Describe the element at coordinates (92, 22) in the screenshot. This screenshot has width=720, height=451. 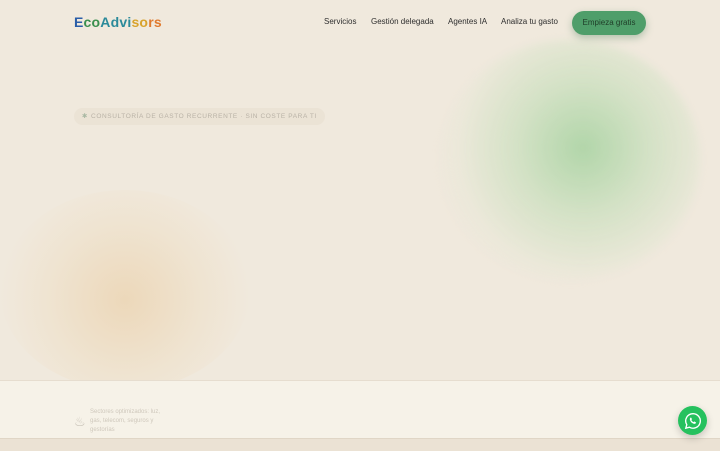
I see `logo-part: co` at that location.